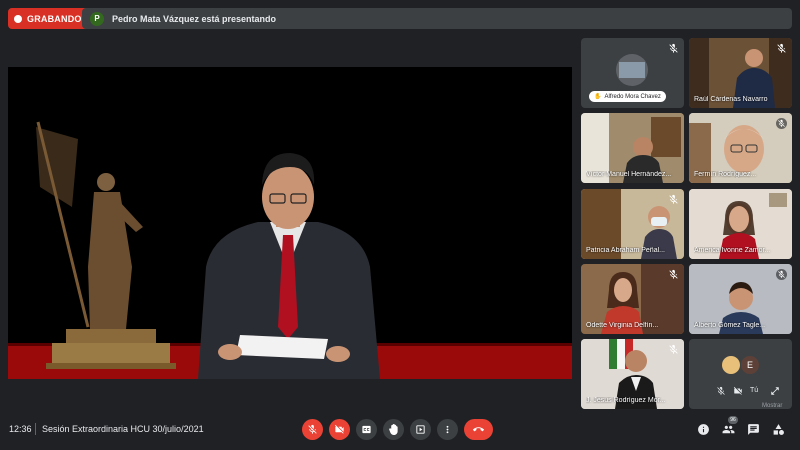 The height and width of the screenshot is (450, 800). Describe the element at coordinates (733, 420) in the screenshot. I see `participants-count-badge: 96` at that location.